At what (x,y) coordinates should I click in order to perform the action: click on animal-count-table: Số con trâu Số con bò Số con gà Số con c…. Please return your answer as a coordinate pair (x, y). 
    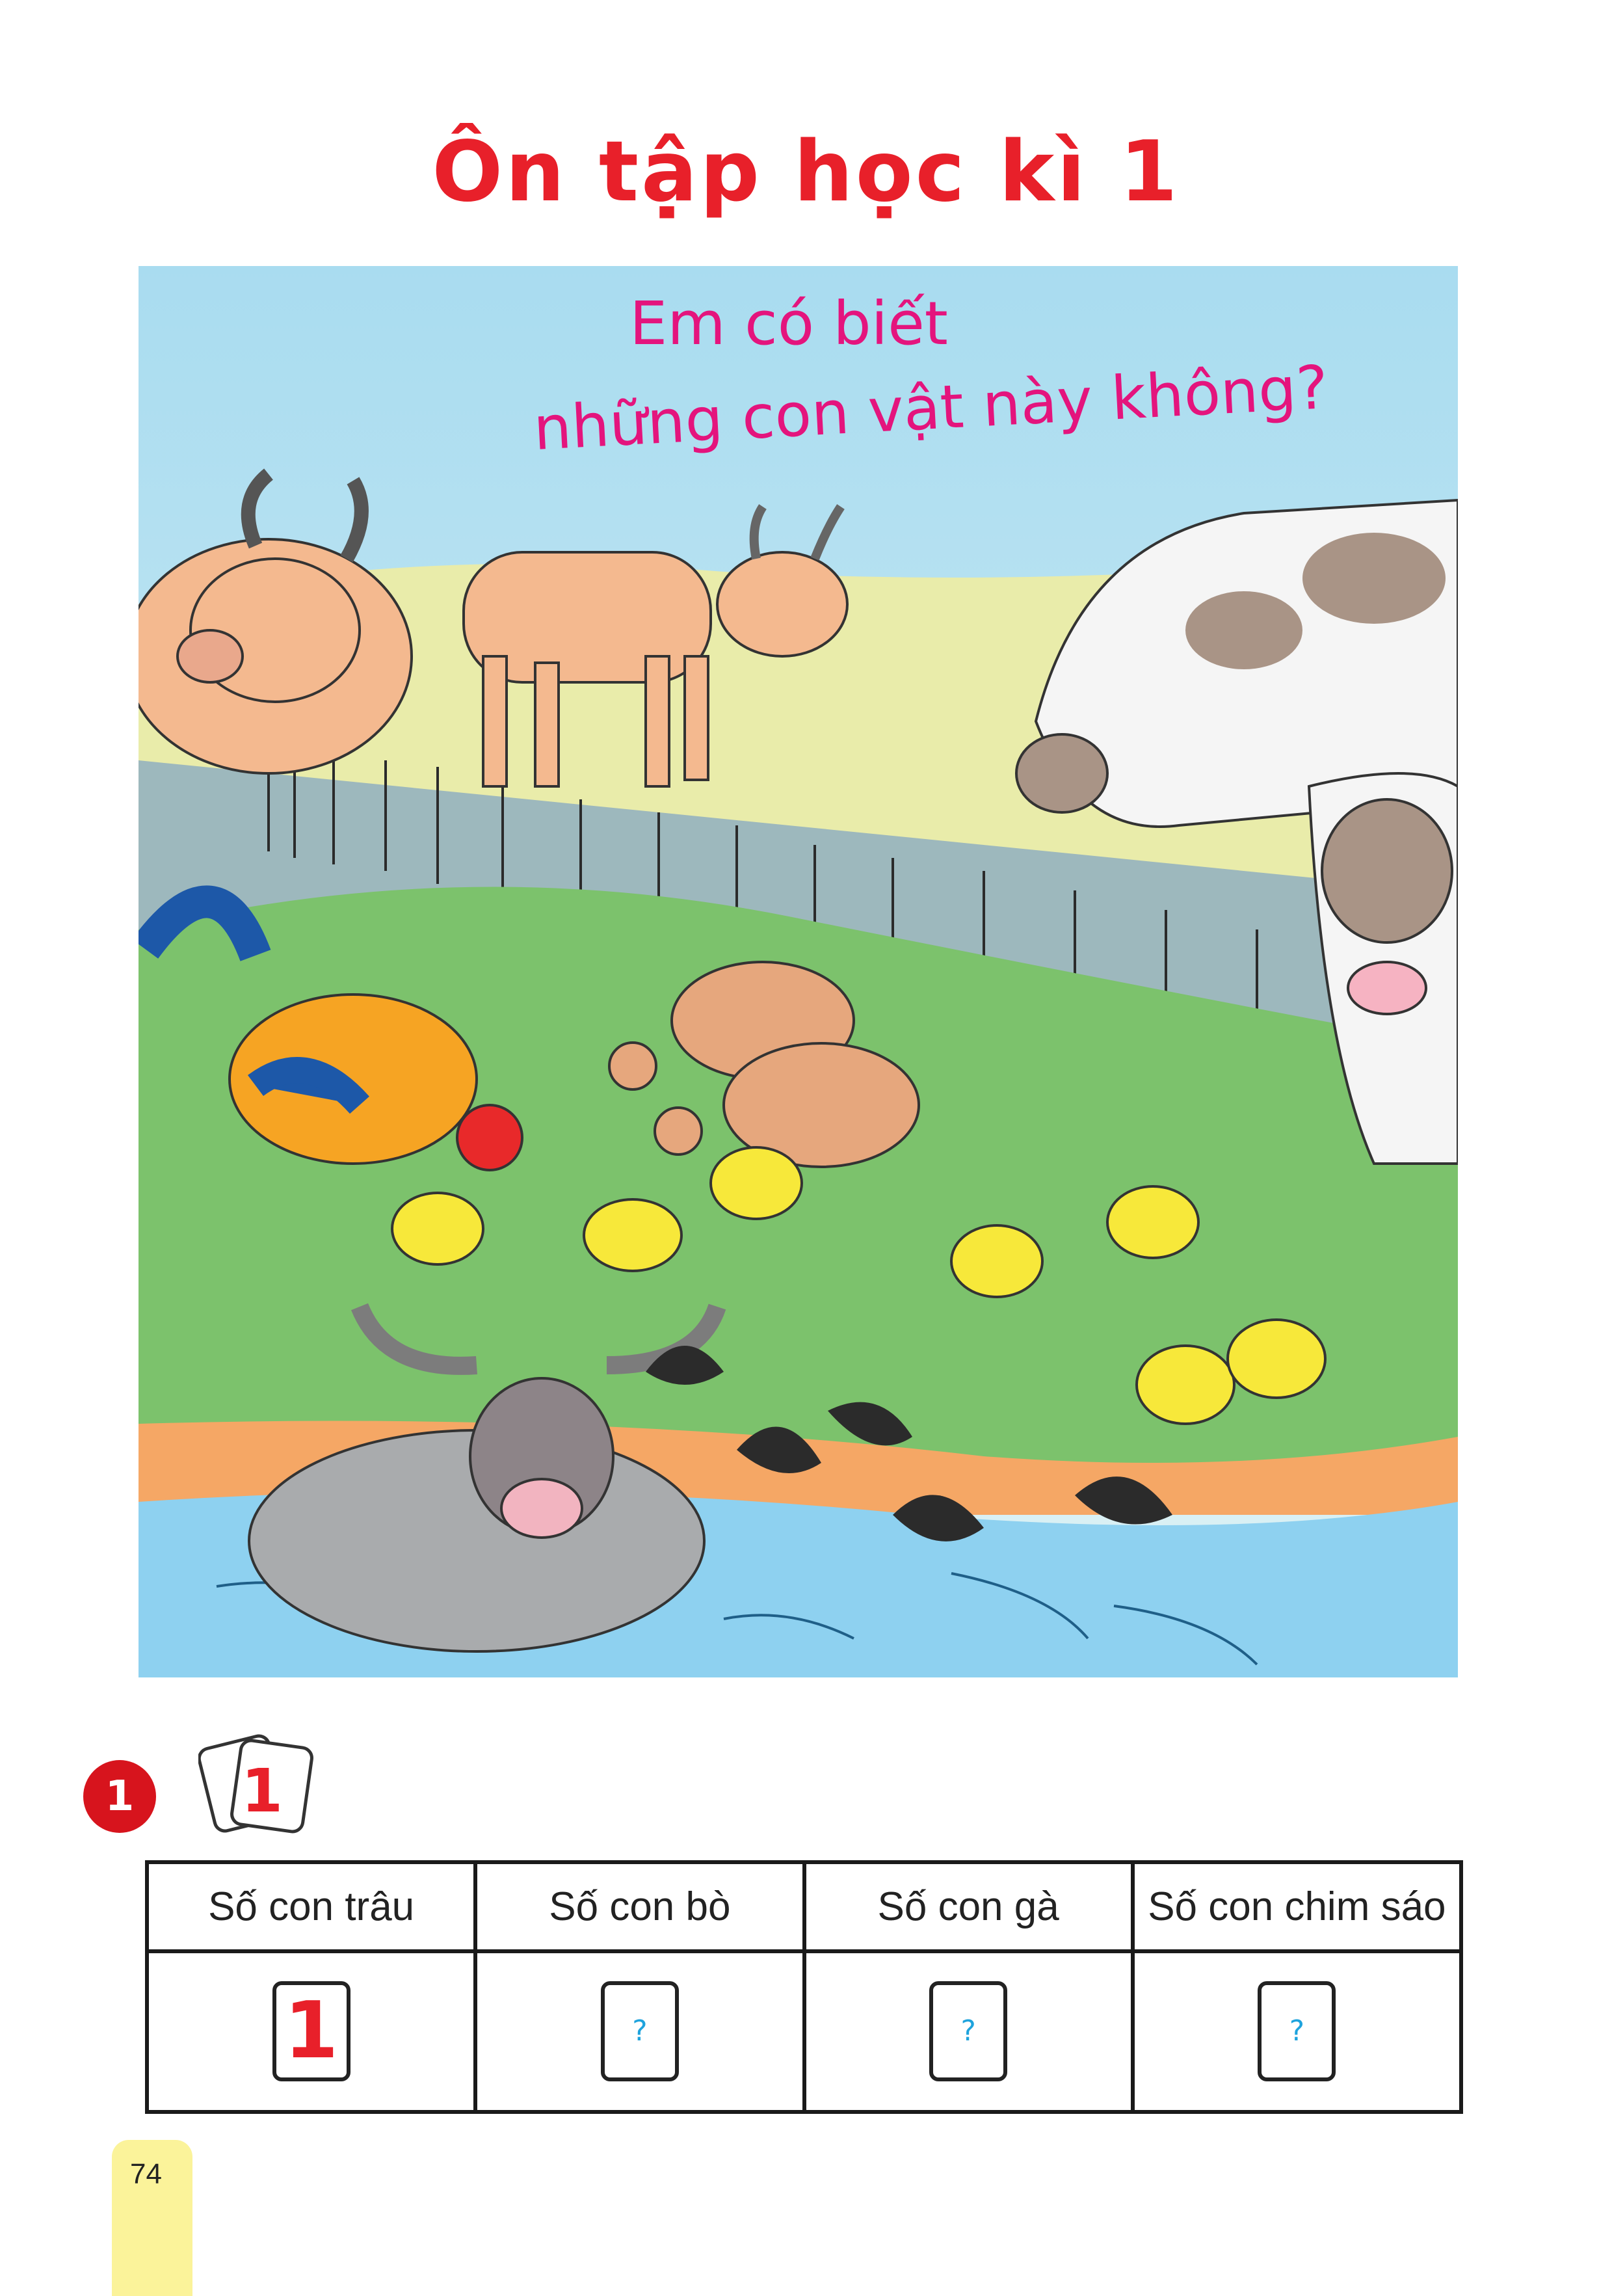
    Looking at the image, I should click on (804, 1987).